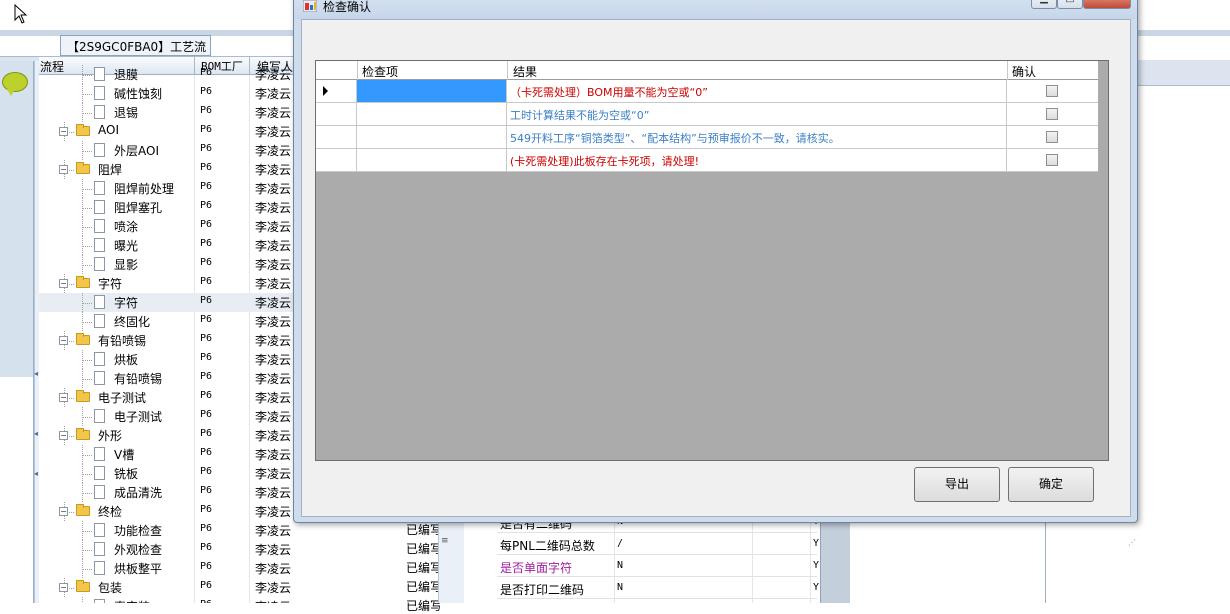 The image size is (1230, 614). Describe the element at coordinates (1024, 71) in the screenshot. I see `header-confirm: 确认` at that location.